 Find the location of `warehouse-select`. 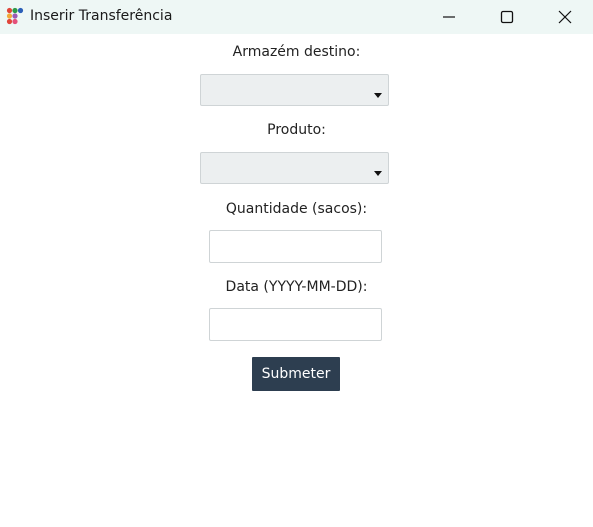

warehouse-select is located at coordinates (294, 90).